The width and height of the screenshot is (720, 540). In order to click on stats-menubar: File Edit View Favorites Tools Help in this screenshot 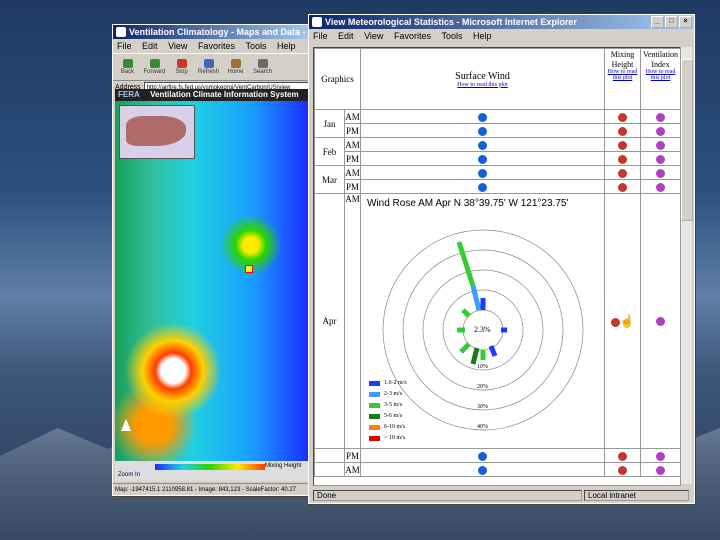, I will do `click(501, 36)`.